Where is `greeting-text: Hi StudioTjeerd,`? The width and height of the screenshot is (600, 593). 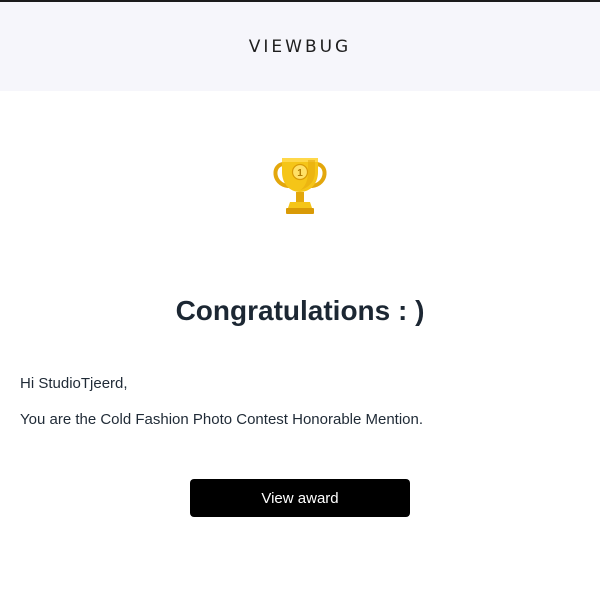 greeting-text: Hi StudioTjeerd, is located at coordinates (74, 383).